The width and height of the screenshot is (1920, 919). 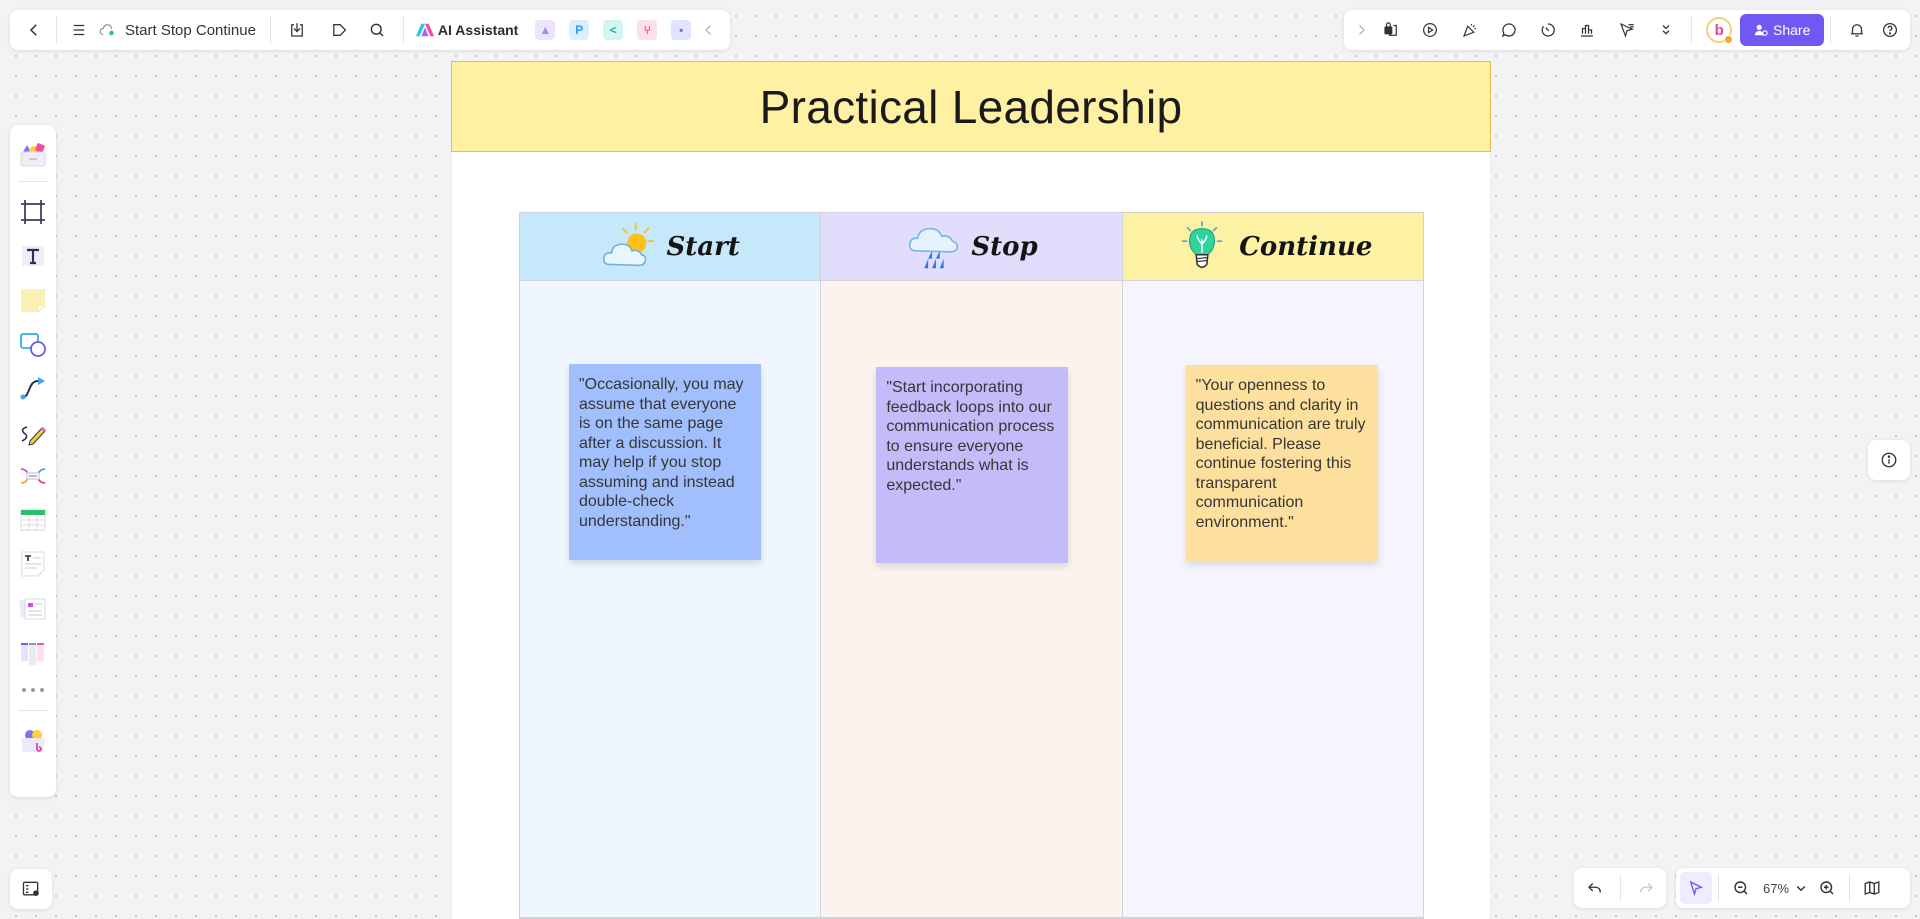 I want to click on chat-app-icon: ▪, so click(x=681, y=30).